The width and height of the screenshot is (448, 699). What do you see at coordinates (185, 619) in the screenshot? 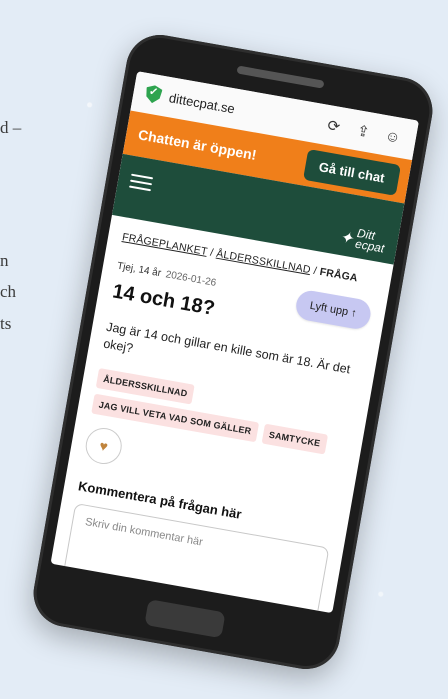
I see `phone-home-button` at bounding box center [185, 619].